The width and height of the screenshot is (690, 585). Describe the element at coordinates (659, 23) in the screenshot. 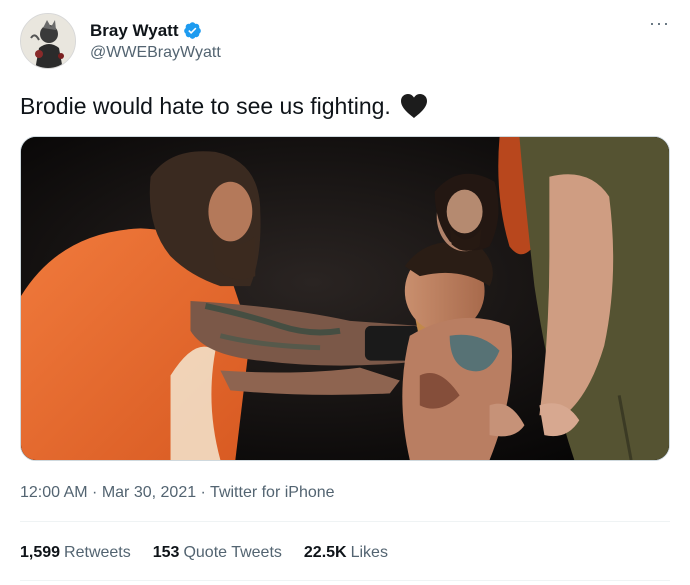

I see `more-options-icon: ···` at that location.